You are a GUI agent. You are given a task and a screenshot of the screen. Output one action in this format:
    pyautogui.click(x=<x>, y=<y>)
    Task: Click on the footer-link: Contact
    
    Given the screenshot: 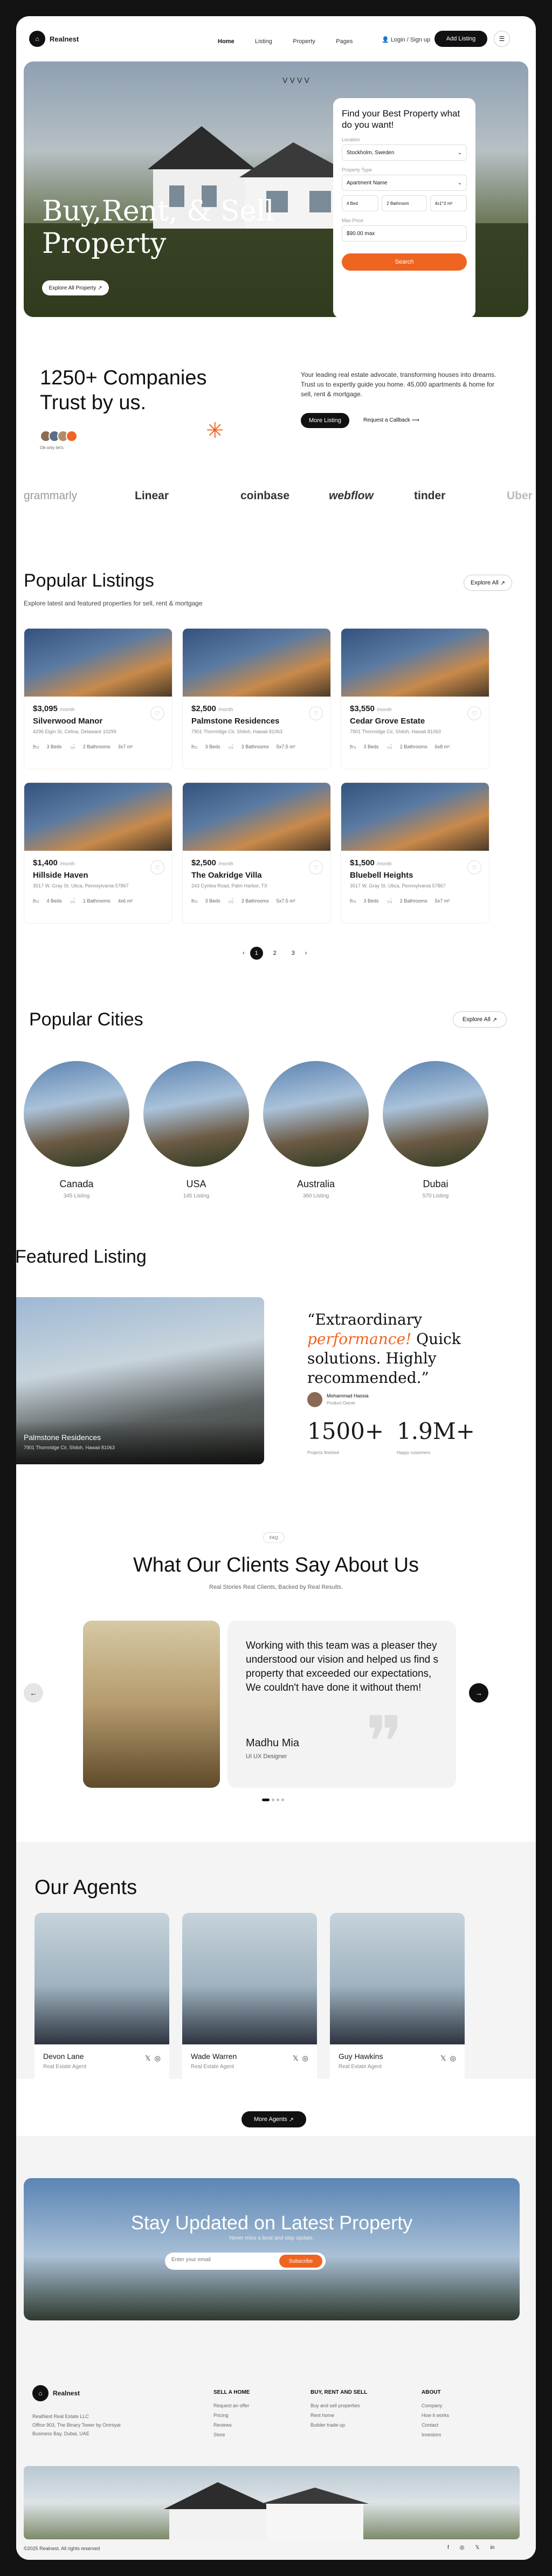 What is the action you would take?
    pyautogui.click(x=435, y=2425)
    